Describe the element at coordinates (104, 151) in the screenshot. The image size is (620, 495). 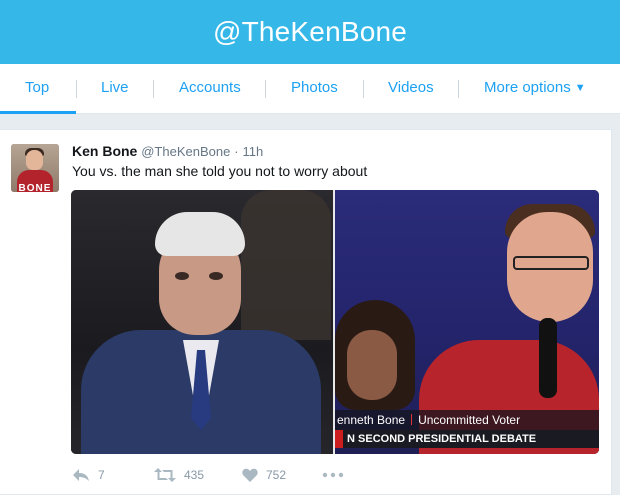
I see `author-name: Ken Bone` at that location.